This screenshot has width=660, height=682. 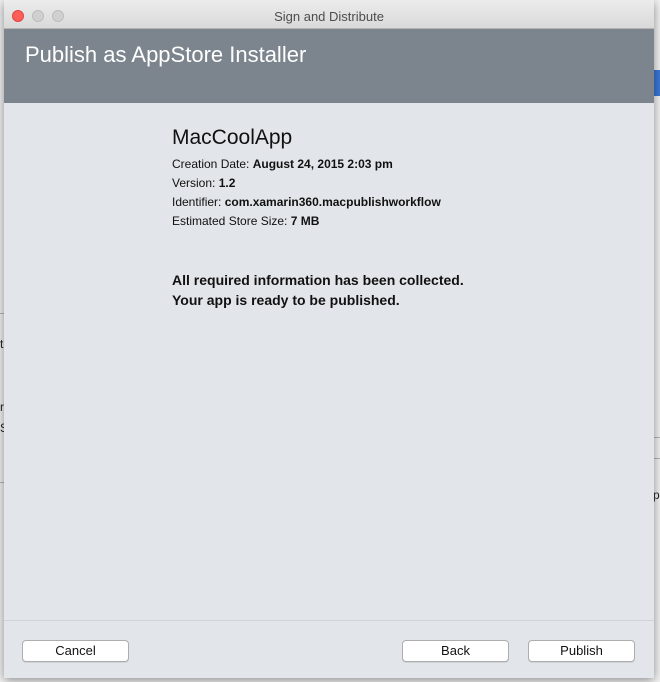 What do you see at coordinates (455, 651) in the screenshot?
I see `back-button: Back` at bounding box center [455, 651].